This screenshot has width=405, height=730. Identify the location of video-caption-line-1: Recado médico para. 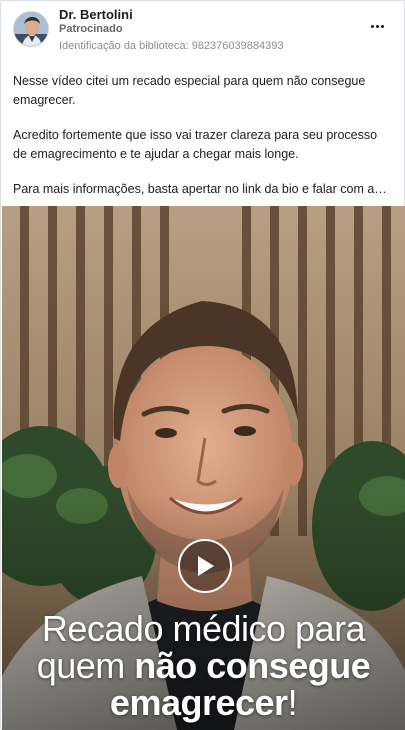
(203, 629).